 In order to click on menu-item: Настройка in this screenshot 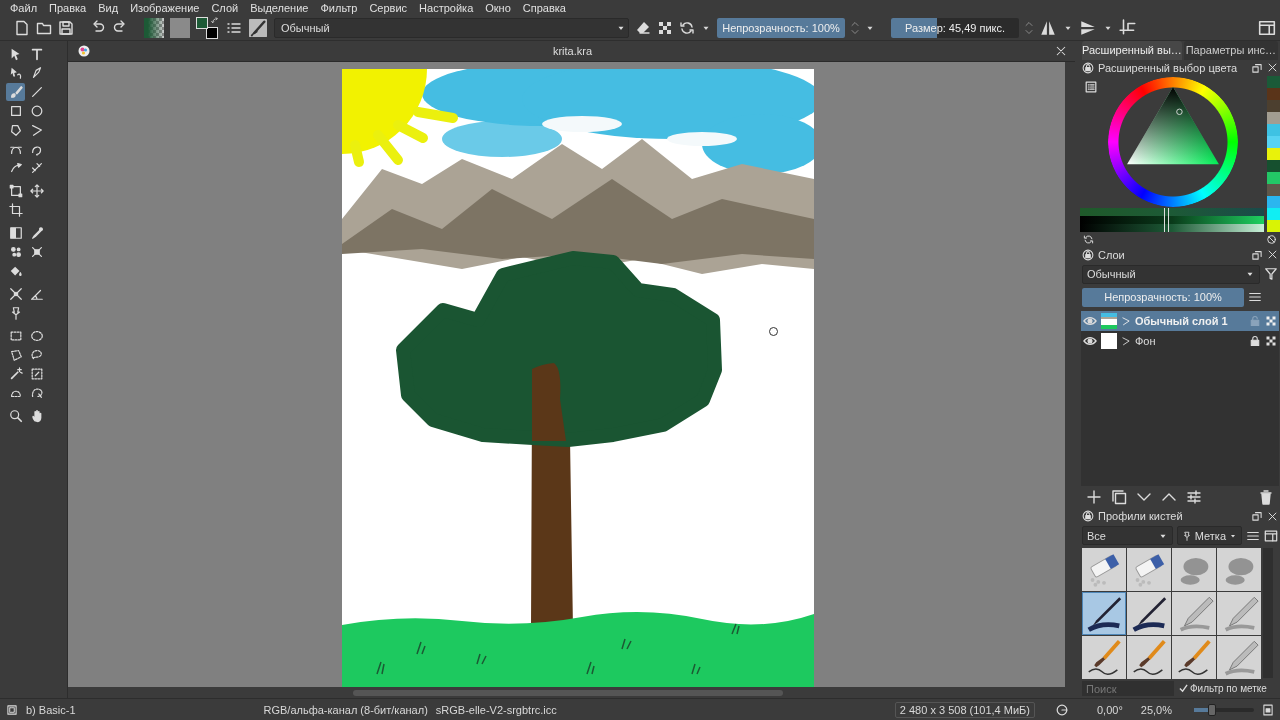, I will do `click(446, 7)`.